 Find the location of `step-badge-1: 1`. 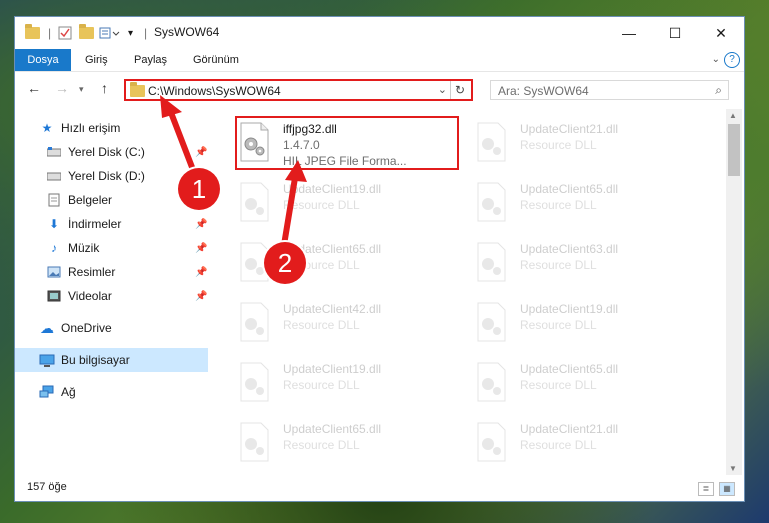

step-badge-1: 1 is located at coordinates (199, 189).